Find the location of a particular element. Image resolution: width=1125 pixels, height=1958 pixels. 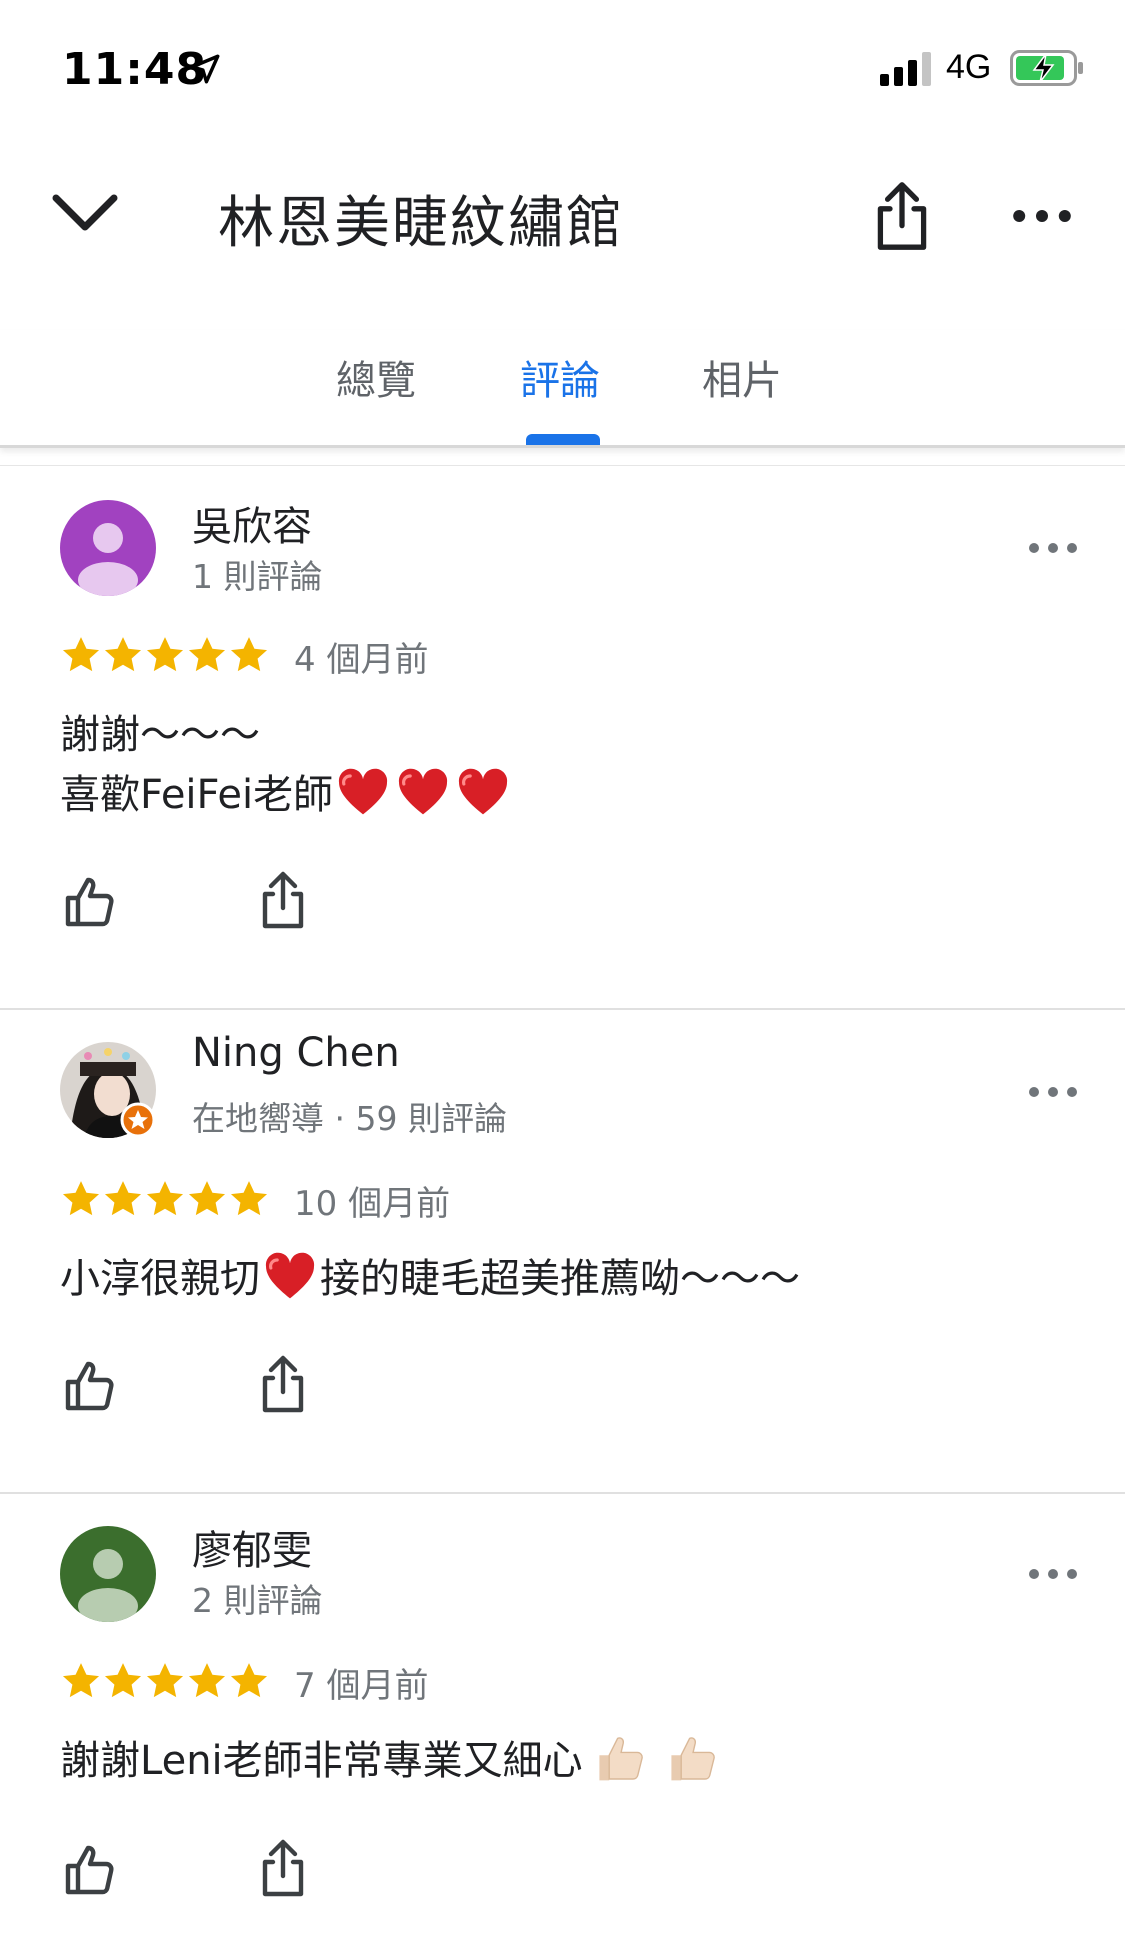

review-time: 4 個月前 is located at coordinates (361, 660).